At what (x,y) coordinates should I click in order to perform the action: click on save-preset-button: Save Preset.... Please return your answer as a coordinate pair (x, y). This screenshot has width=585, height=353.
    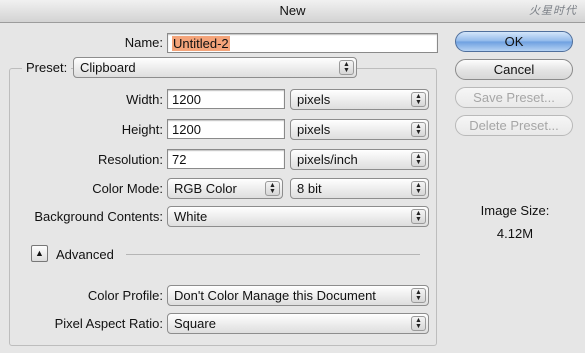
    Looking at the image, I should click on (514, 97).